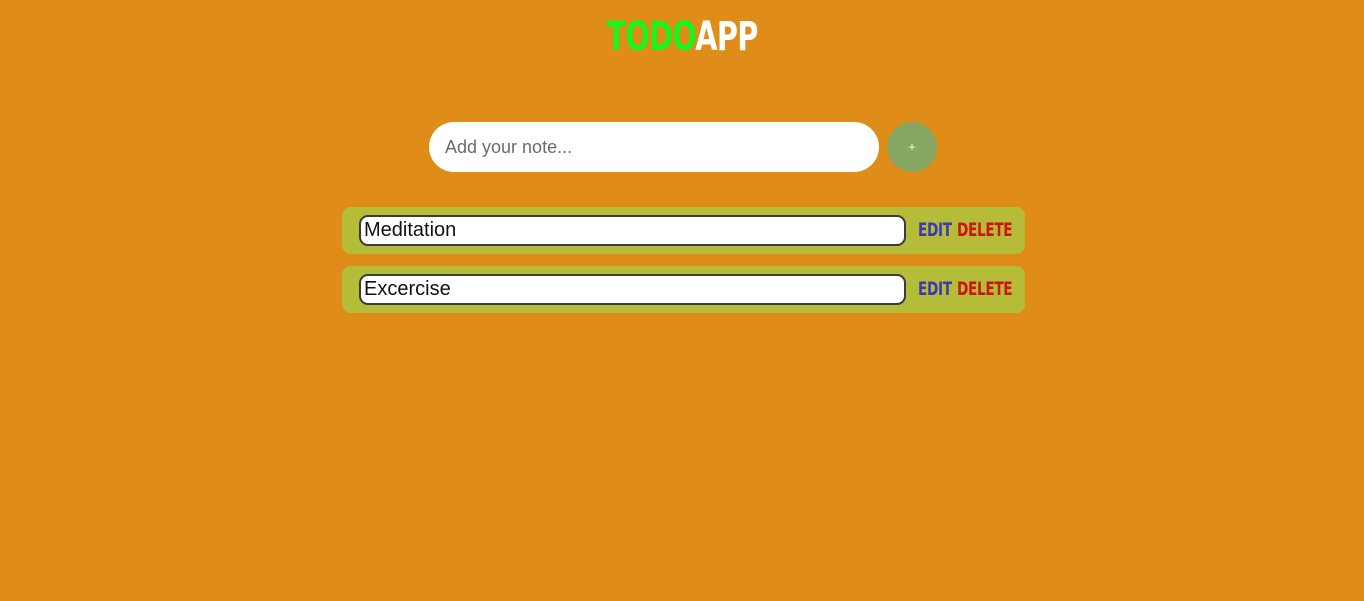  What do you see at coordinates (651, 37) in the screenshot?
I see `app-title-todo: TODO` at bounding box center [651, 37].